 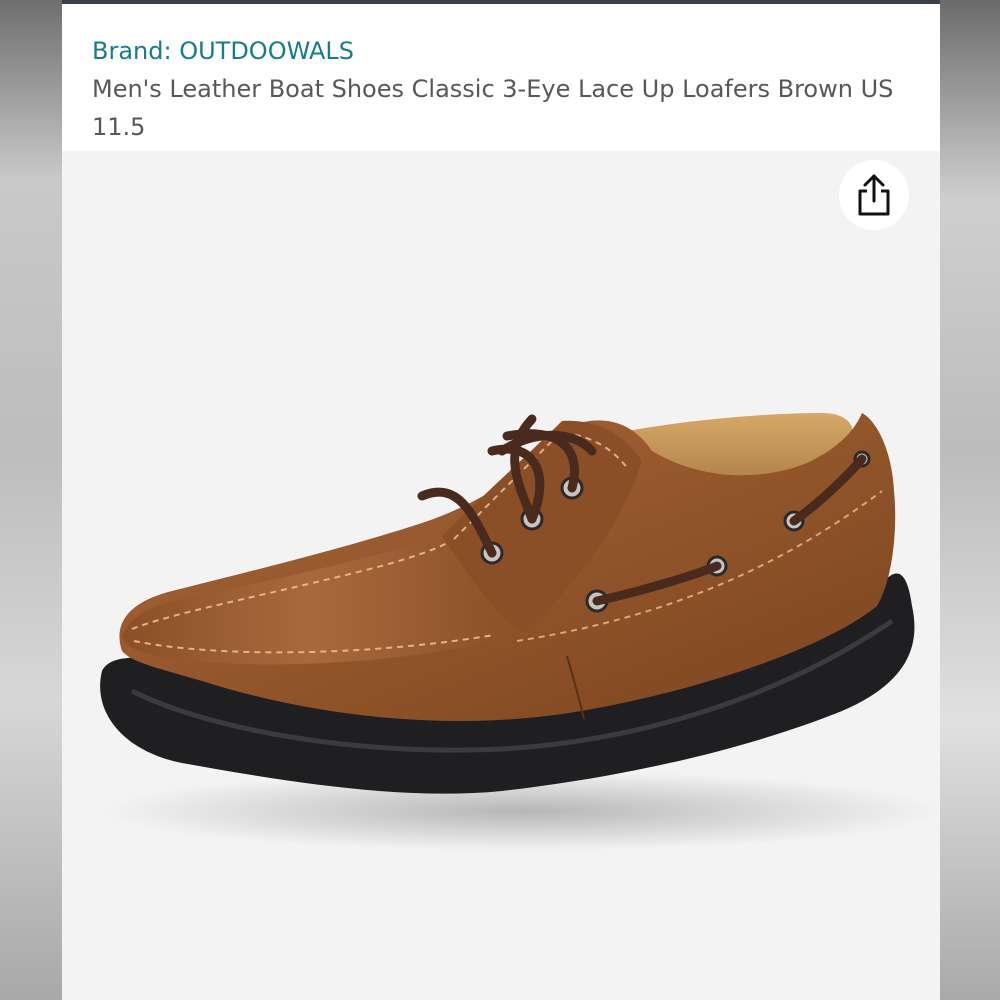 What do you see at coordinates (309, 600) in the screenshot?
I see `shoe-vamp` at bounding box center [309, 600].